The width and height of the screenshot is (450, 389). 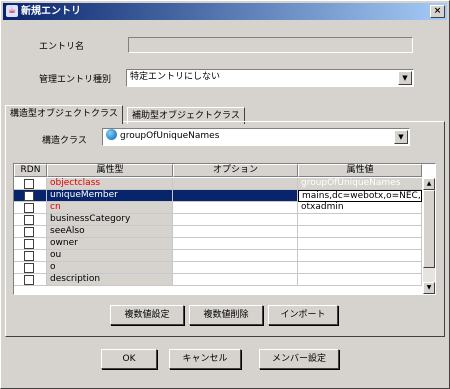 What do you see at coordinates (64, 141) in the screenshot?
I see `structural-class-label: 構造クラス` at bounding box center [64, 141].